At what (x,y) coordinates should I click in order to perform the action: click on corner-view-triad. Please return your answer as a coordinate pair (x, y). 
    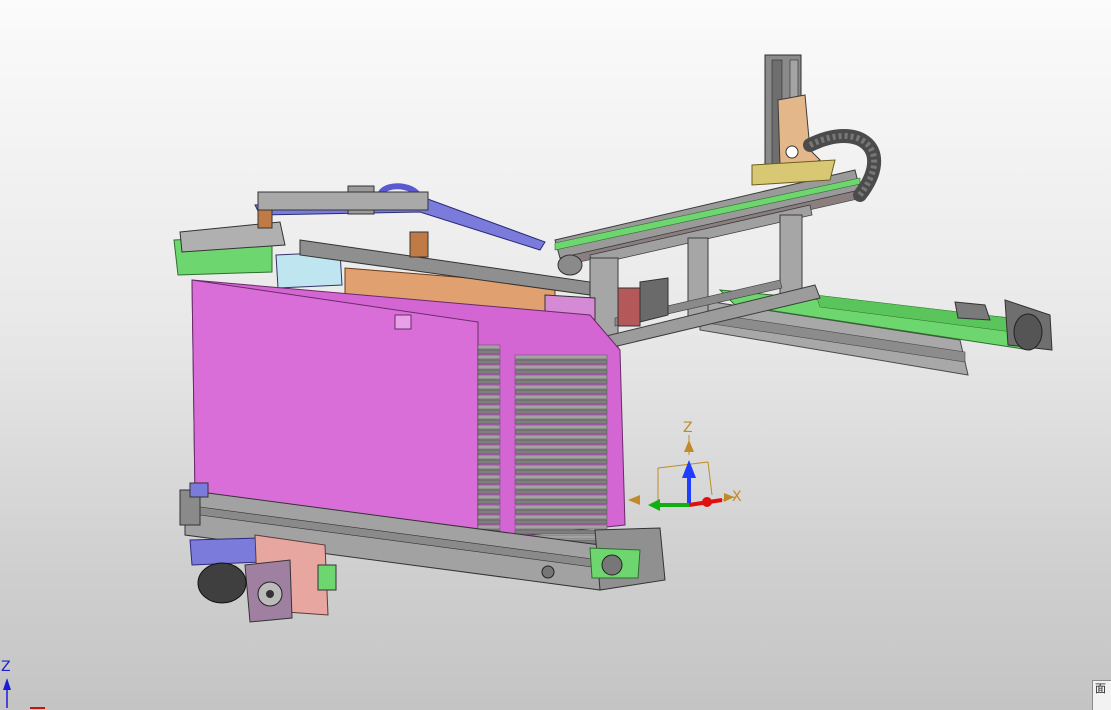
    Looking at the image, I should click on (24, 693).